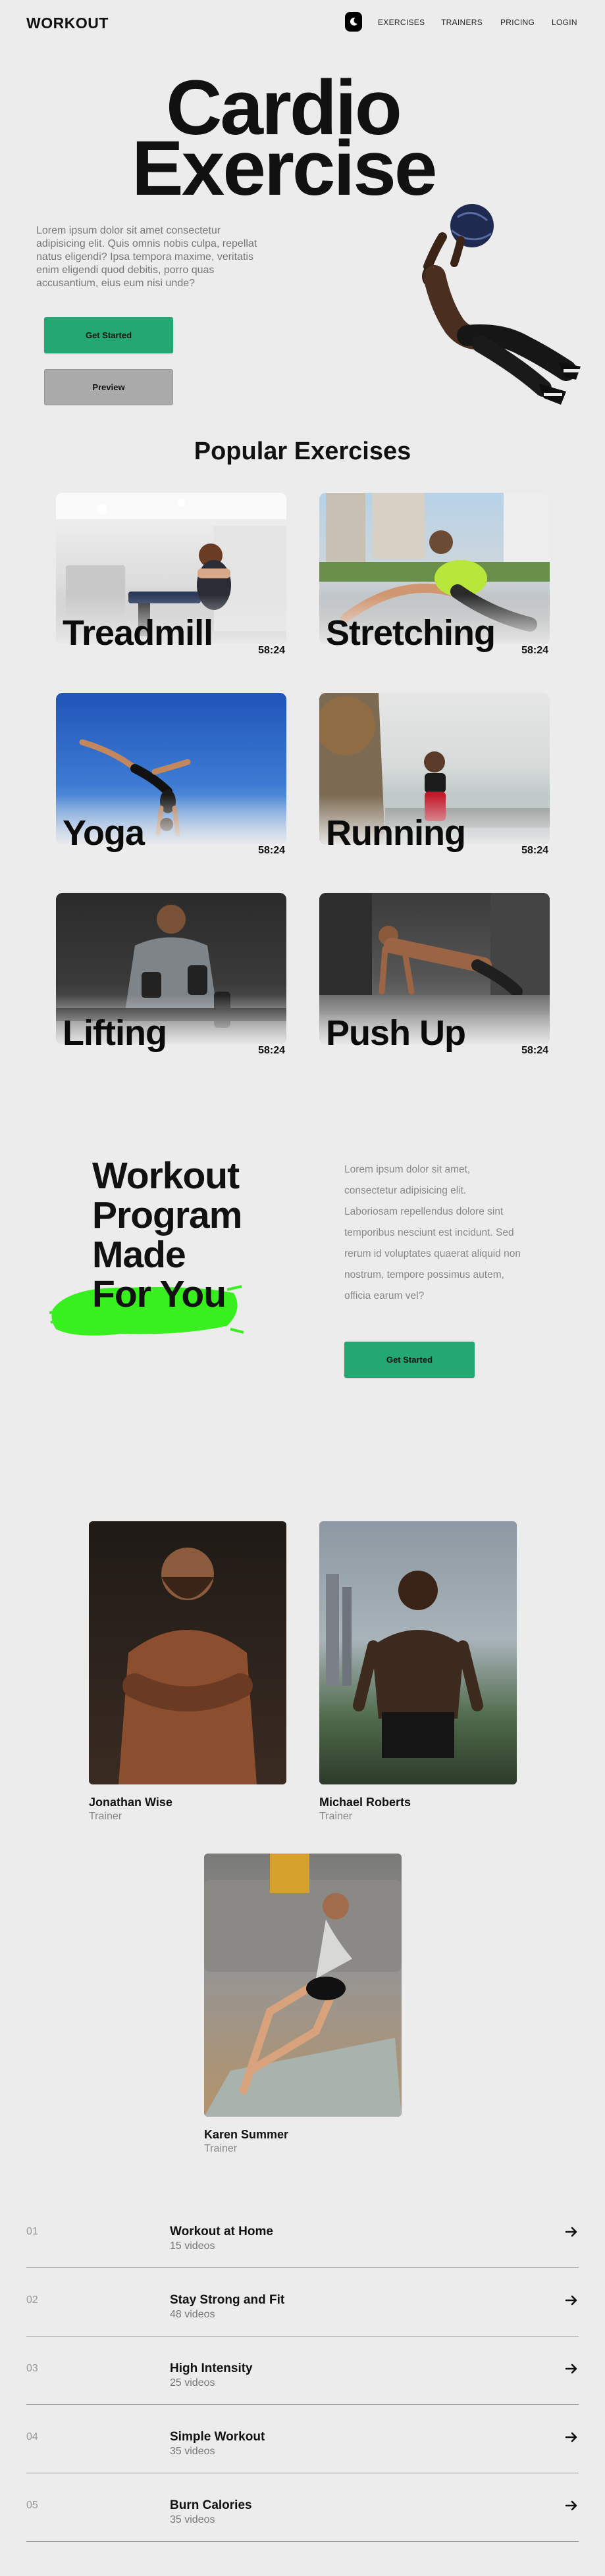 The height and width of the screenshot is (2576, 605). Describe the element at coordinates (109, 387) in the screenshot. I see `preview-button: Preview` at that location.